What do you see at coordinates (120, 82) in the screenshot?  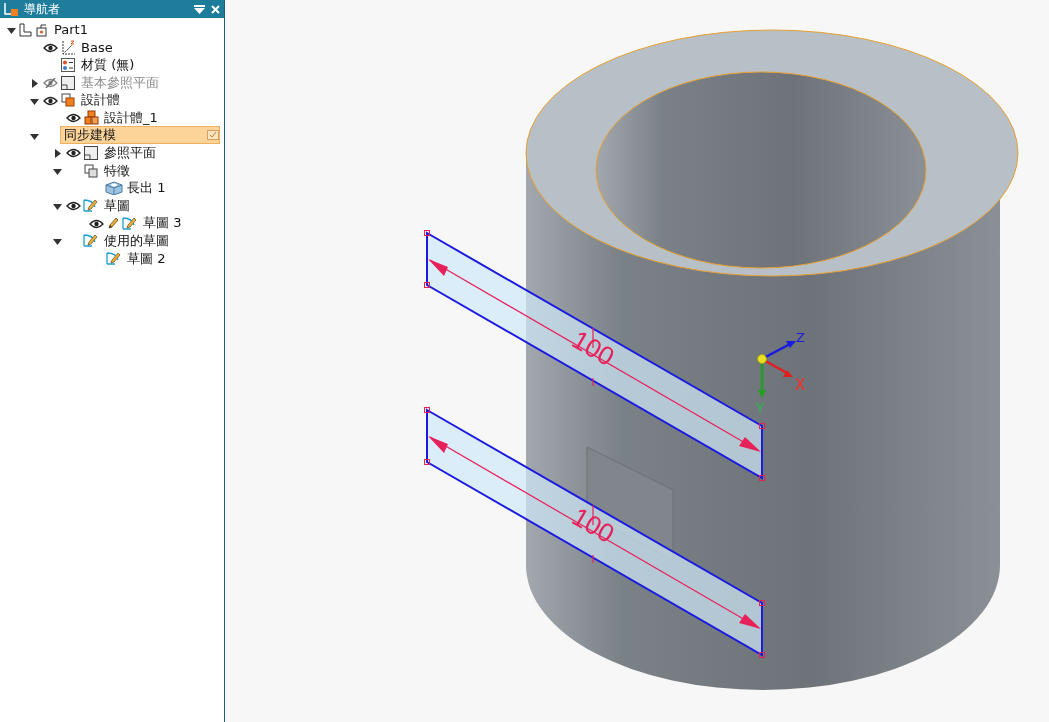 I see `tree-item: 基本參照平面` at bounding box center [120, 82].